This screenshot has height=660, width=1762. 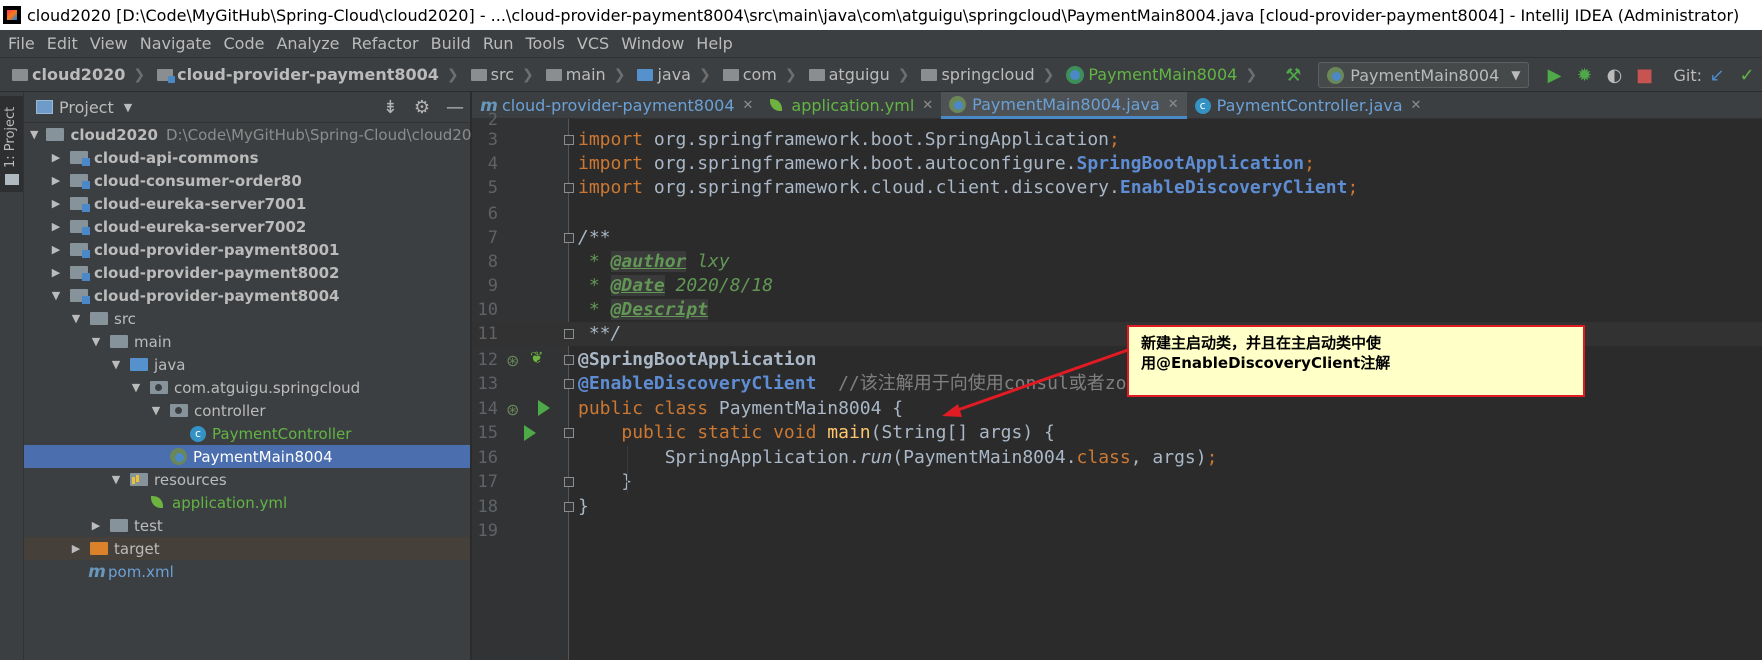 What do you see at coordinates (247, 226) in the screenshot?
I see `tree-item-module: ▶ cloud-eureka-server7002` at bounding box center [247, 226].